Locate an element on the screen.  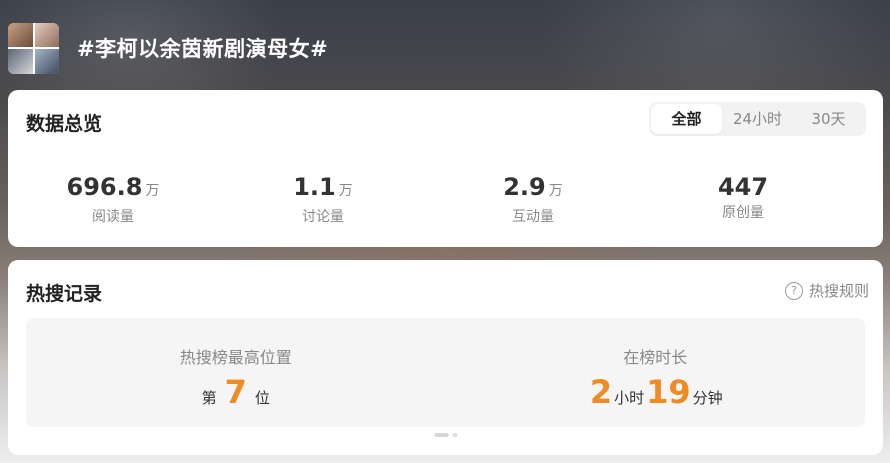
stat-interactions: 2.9 万 互动量 is located at coordinates (533, 199).